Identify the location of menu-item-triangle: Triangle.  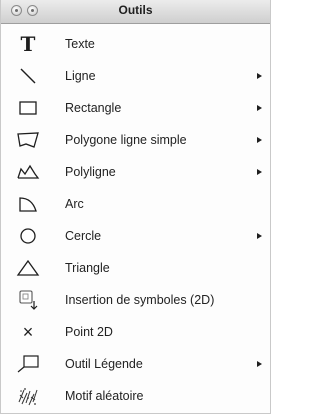
(135, 268).